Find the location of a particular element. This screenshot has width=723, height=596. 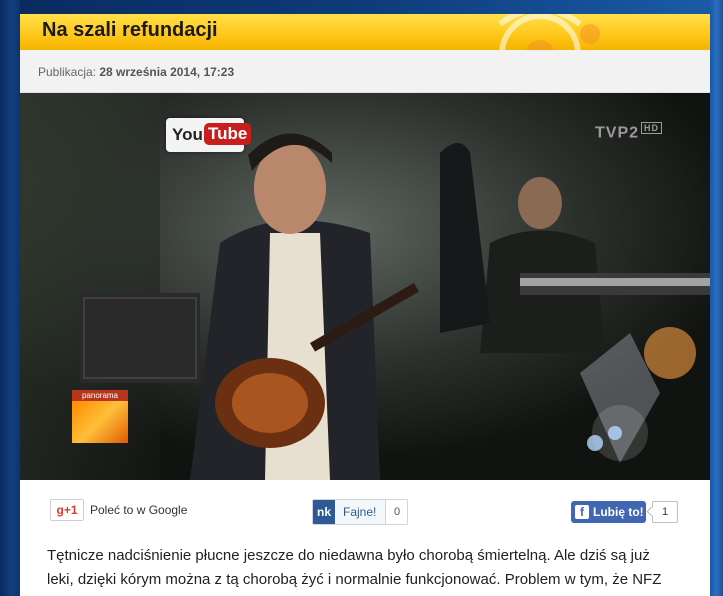

tvp2-logo-text: TVP2 is located at coordinates (617, 133).